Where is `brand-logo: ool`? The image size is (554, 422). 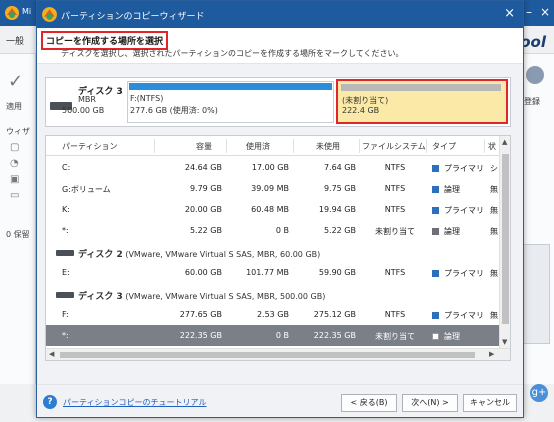
brand-logo: ool is located at coordinates (533, 42).